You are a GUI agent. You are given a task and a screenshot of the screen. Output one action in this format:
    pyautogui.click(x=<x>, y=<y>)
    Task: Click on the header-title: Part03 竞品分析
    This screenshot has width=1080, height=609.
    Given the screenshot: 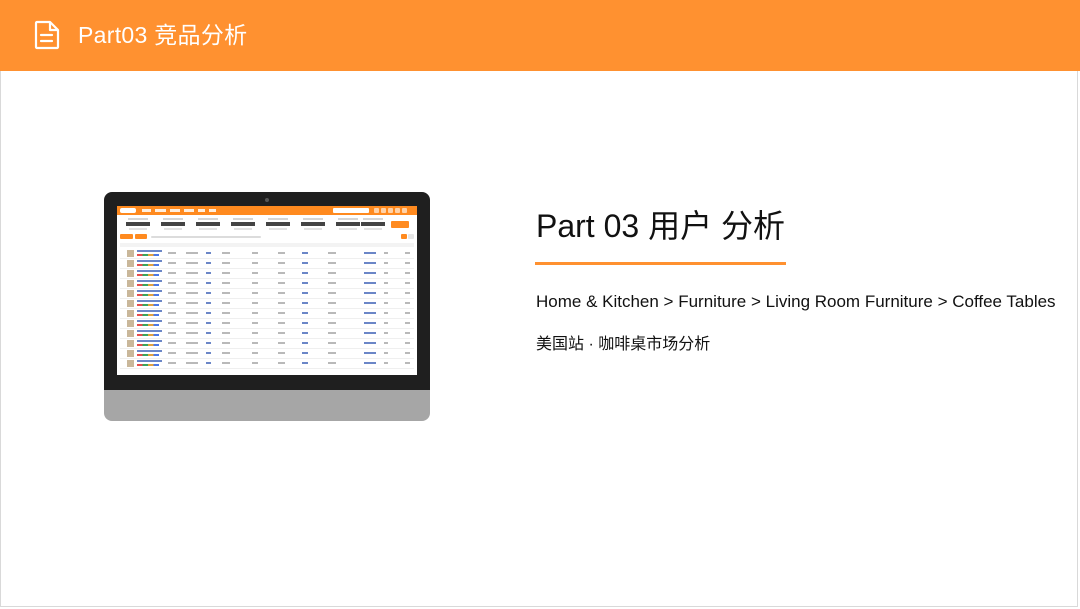 What is the action you would take?
    pyautogui.click(x=163, y=35)
    